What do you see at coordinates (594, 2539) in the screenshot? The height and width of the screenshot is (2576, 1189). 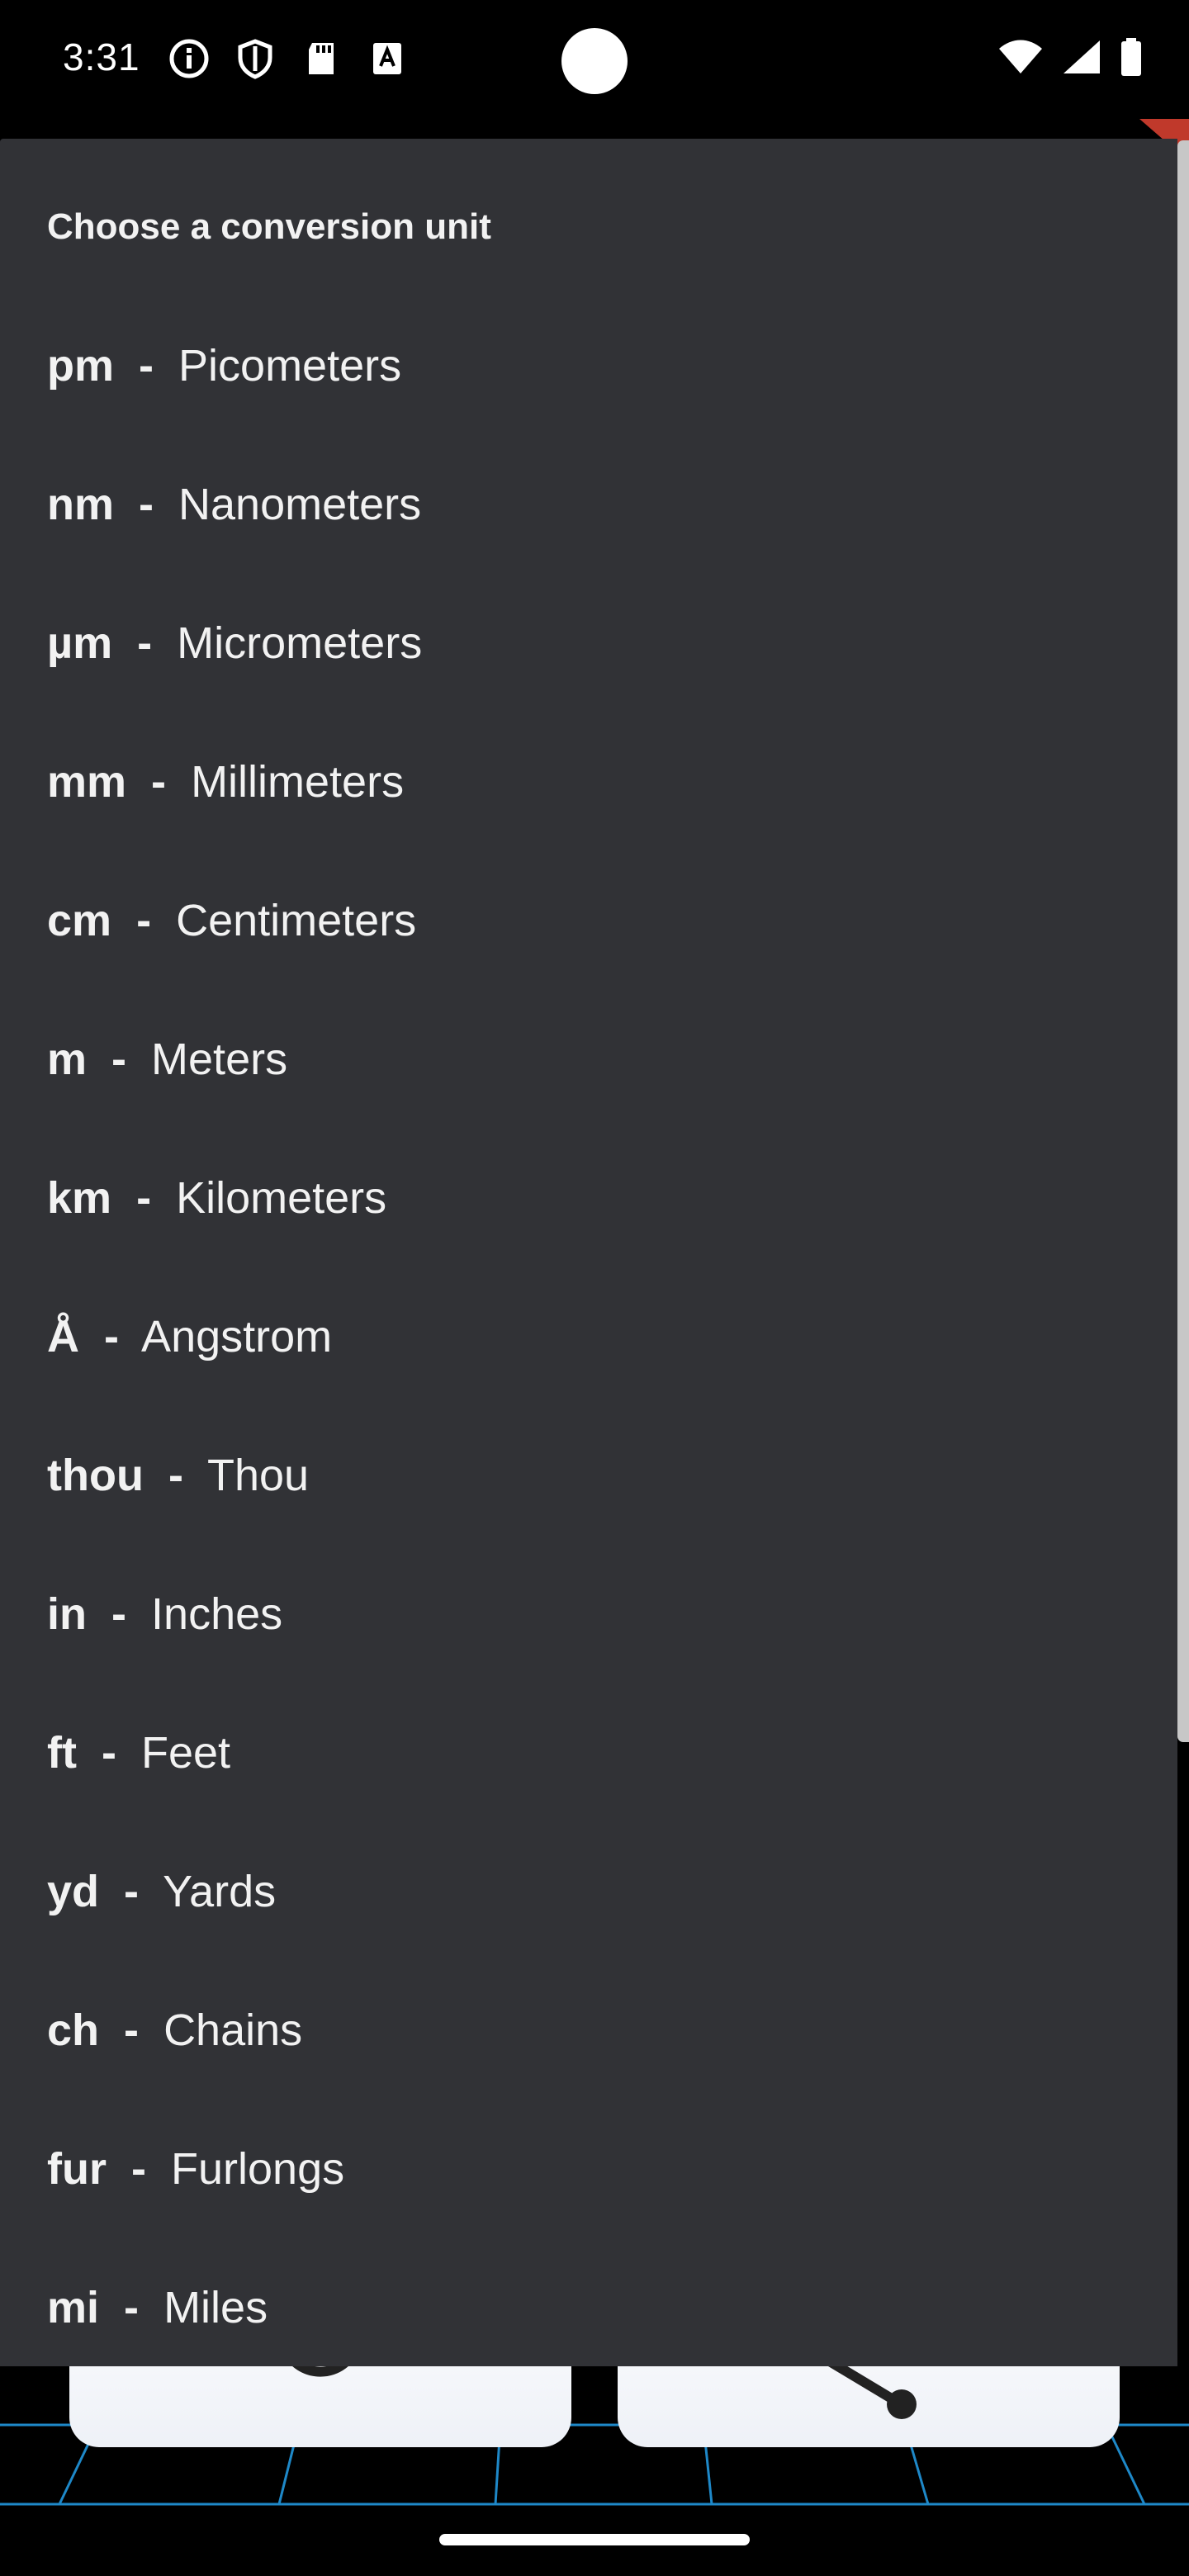 I see `navigation-handle` at bounding box center [594, 2539].